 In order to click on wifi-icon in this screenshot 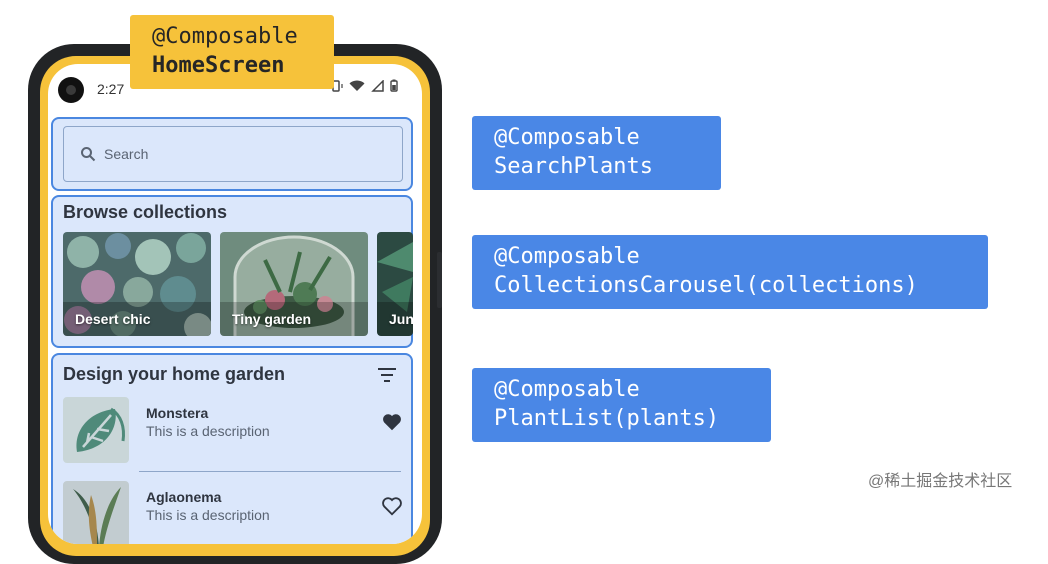, I will do `click(357, 88)`.